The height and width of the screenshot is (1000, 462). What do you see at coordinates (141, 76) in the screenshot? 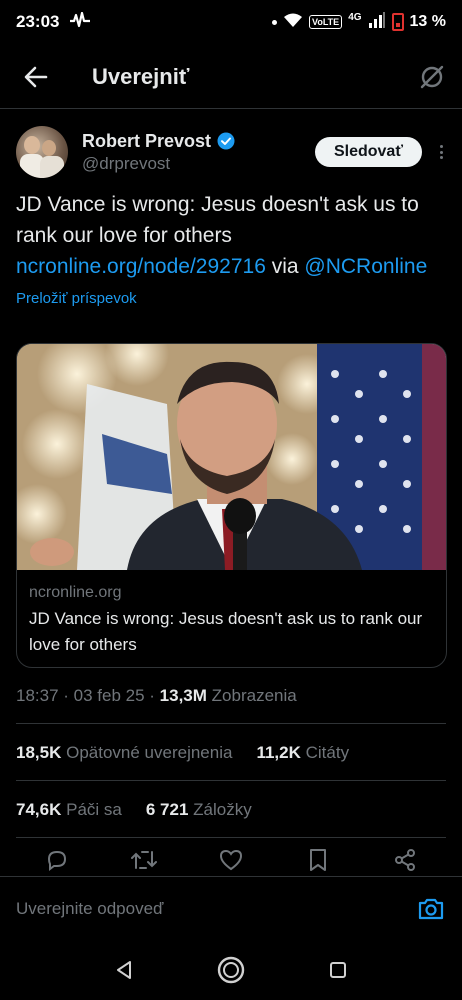
I see `page-title: Uverejniť` at bounding box center [141, 76].